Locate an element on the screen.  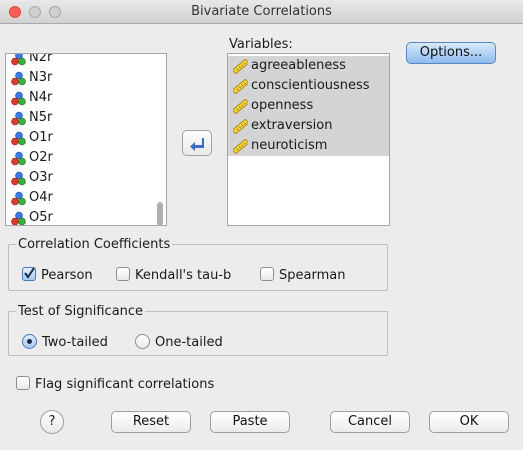
list-item-label: O3r is located at coordinates (41, 177).